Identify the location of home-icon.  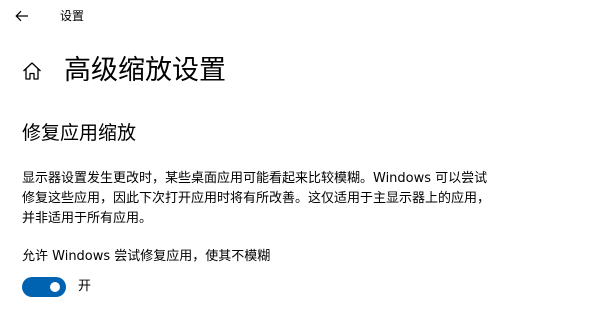
(32, 71).